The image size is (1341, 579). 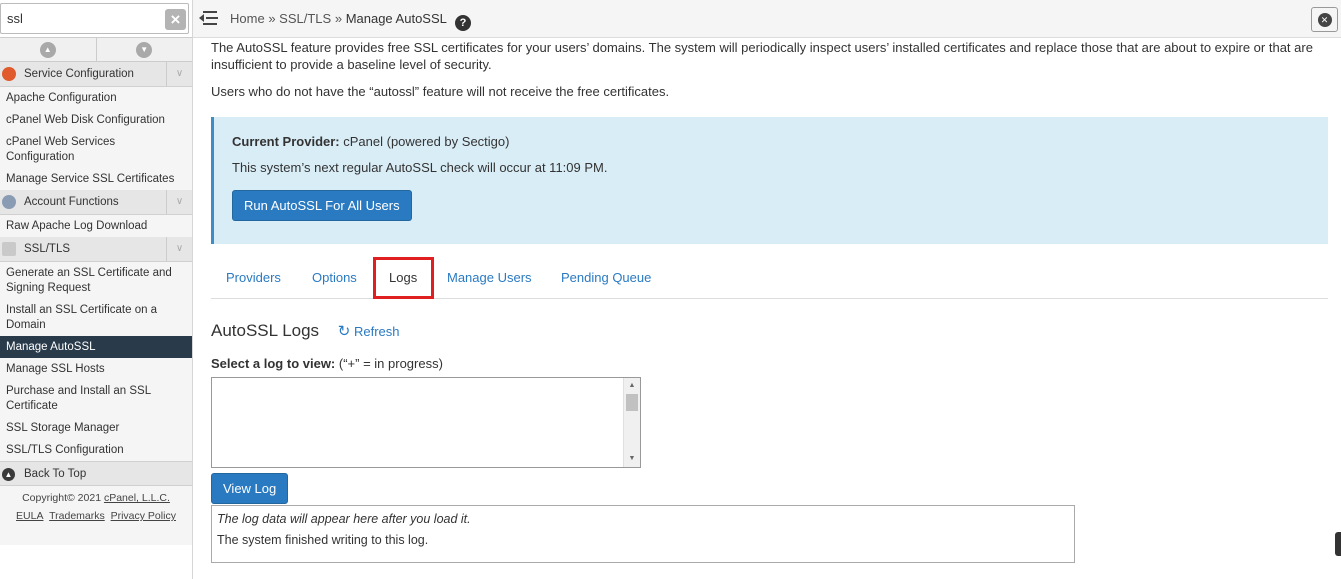 I want to click on clear-search-icon: ×, so click(x=175, y=19).